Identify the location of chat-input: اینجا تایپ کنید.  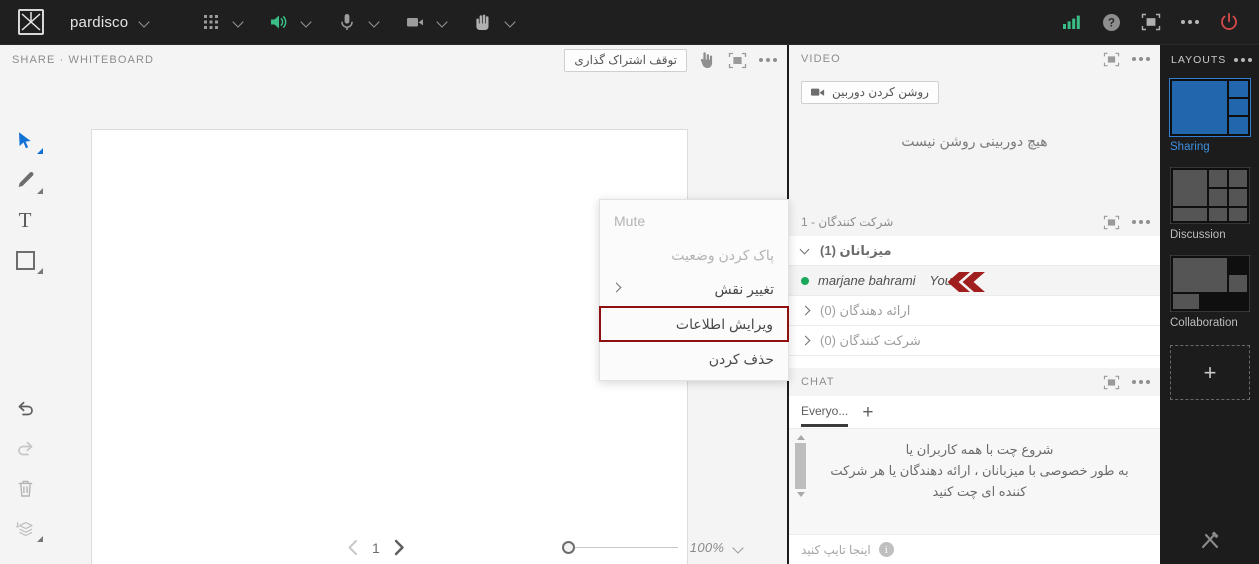
(836, 550).